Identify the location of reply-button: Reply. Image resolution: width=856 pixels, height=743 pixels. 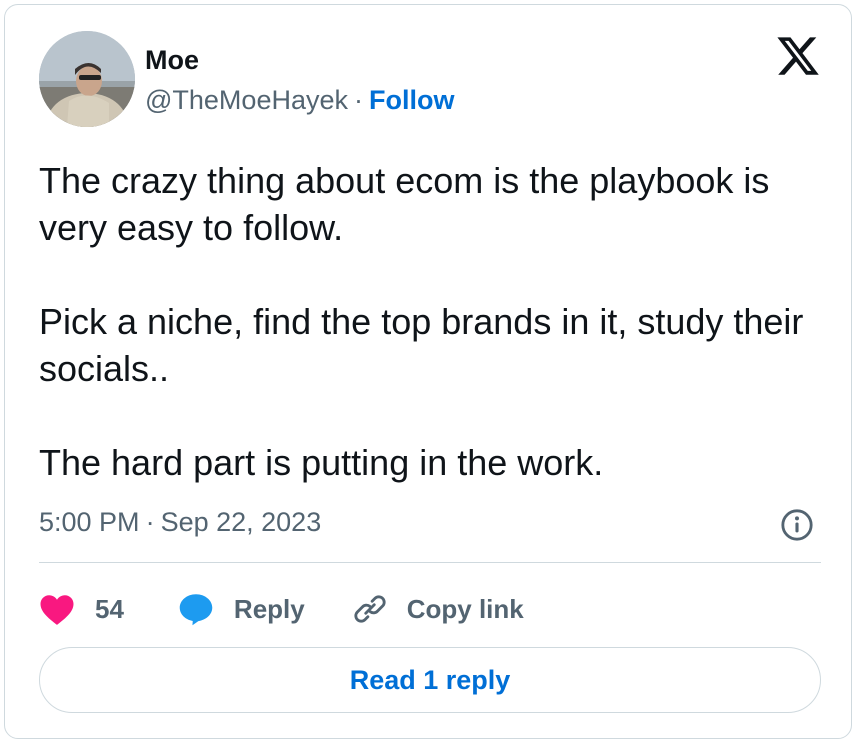
(241, 609).